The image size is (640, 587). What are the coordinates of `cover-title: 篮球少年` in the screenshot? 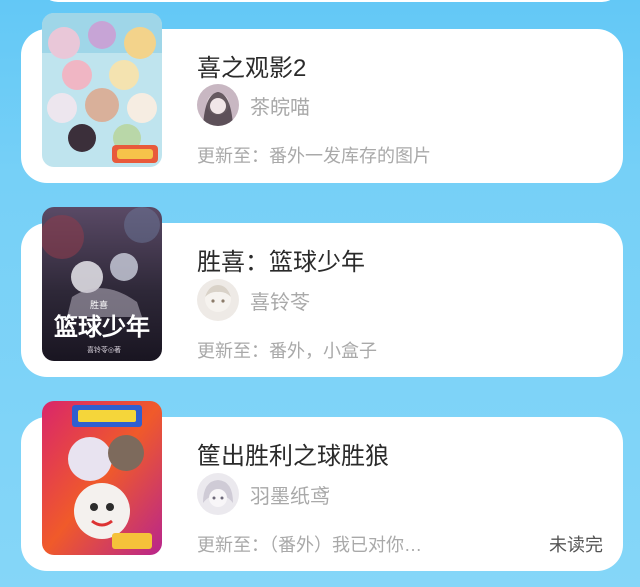 It's located at (101, 327).